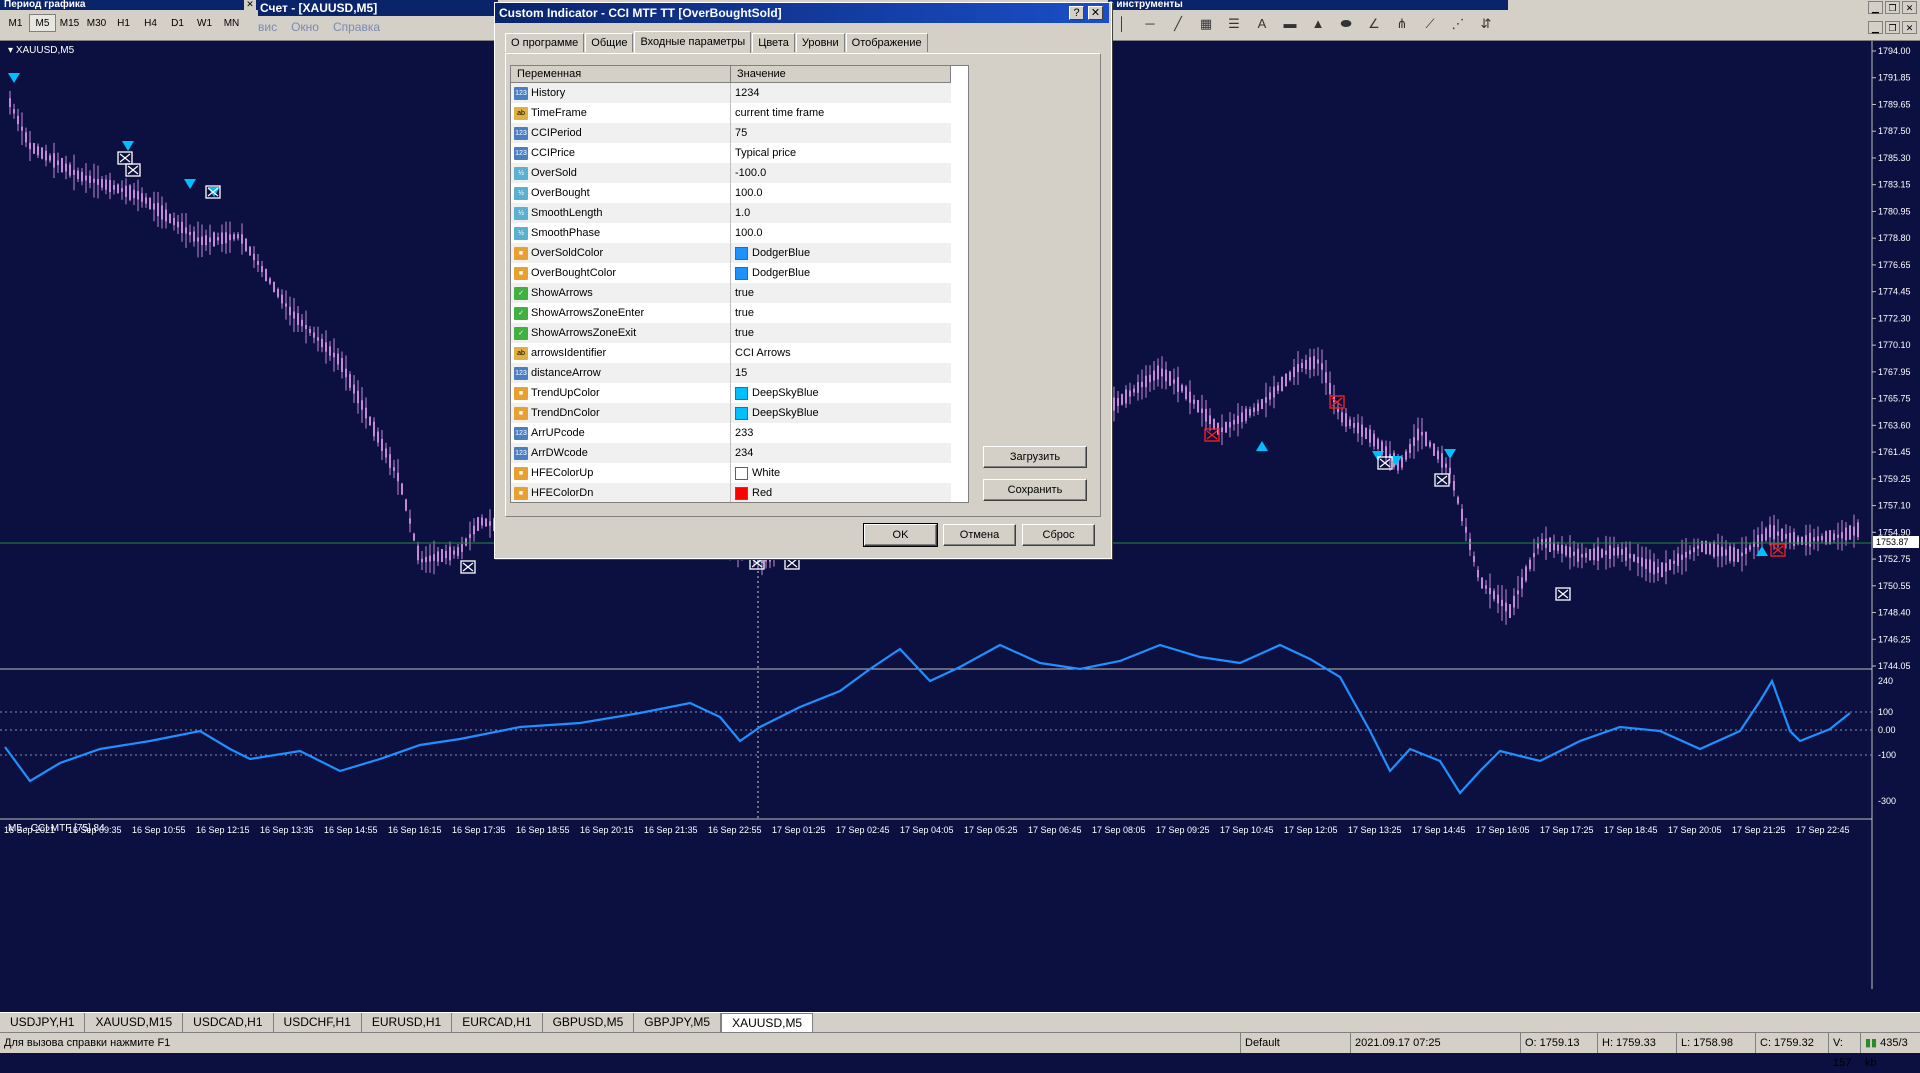  Describe the element at coordinates (545, 42) in the screenshot. I see `dialog-tab-0: О программе` at that location.